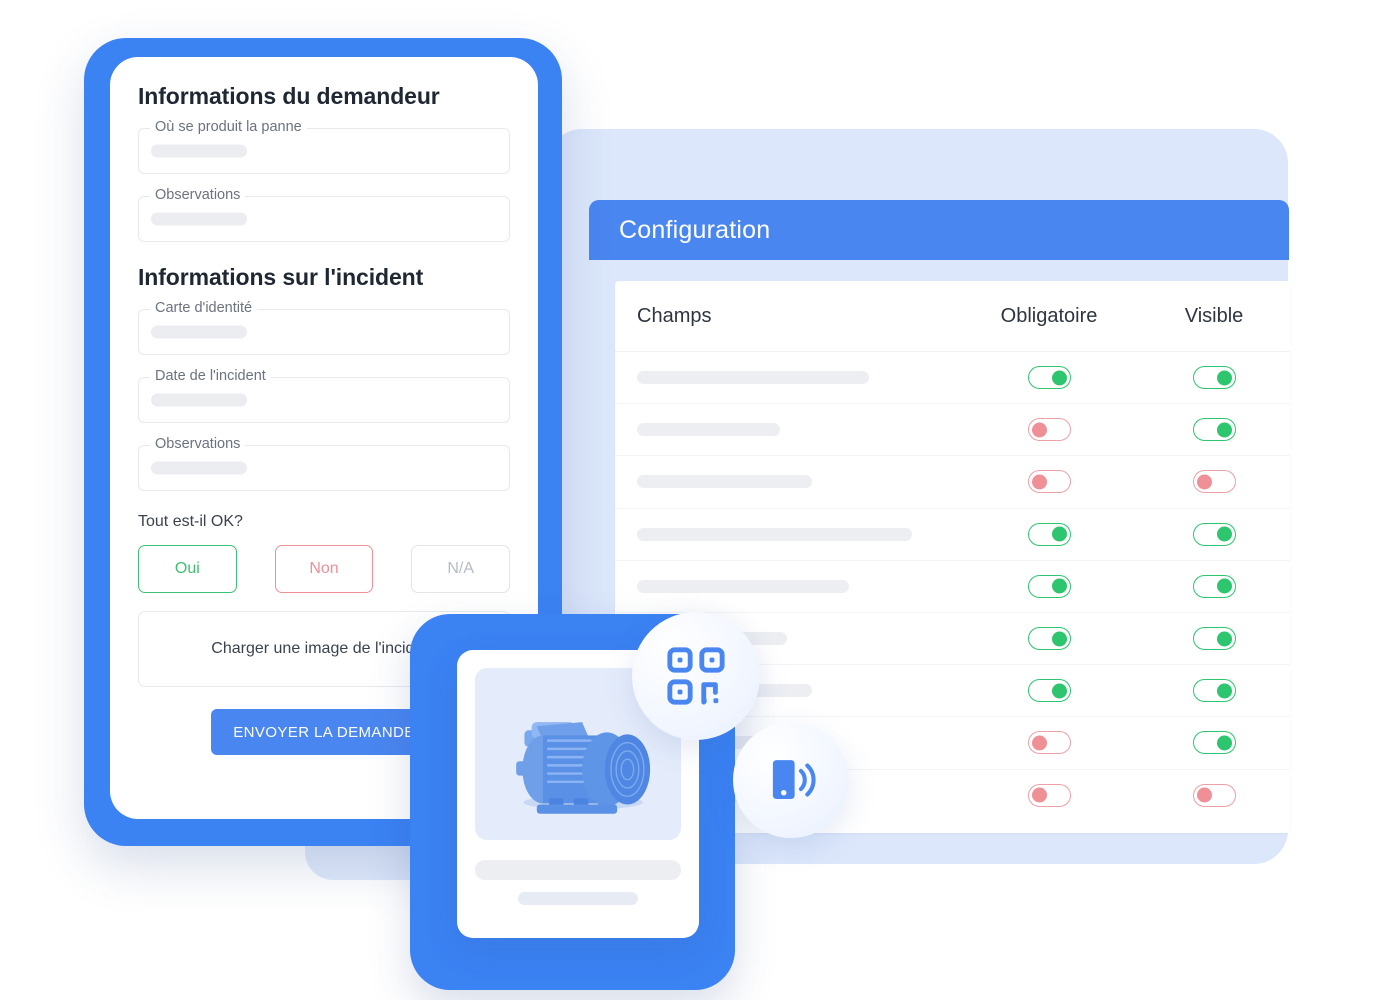  I want to click on choice-button-no: Non, so click(324, 569).